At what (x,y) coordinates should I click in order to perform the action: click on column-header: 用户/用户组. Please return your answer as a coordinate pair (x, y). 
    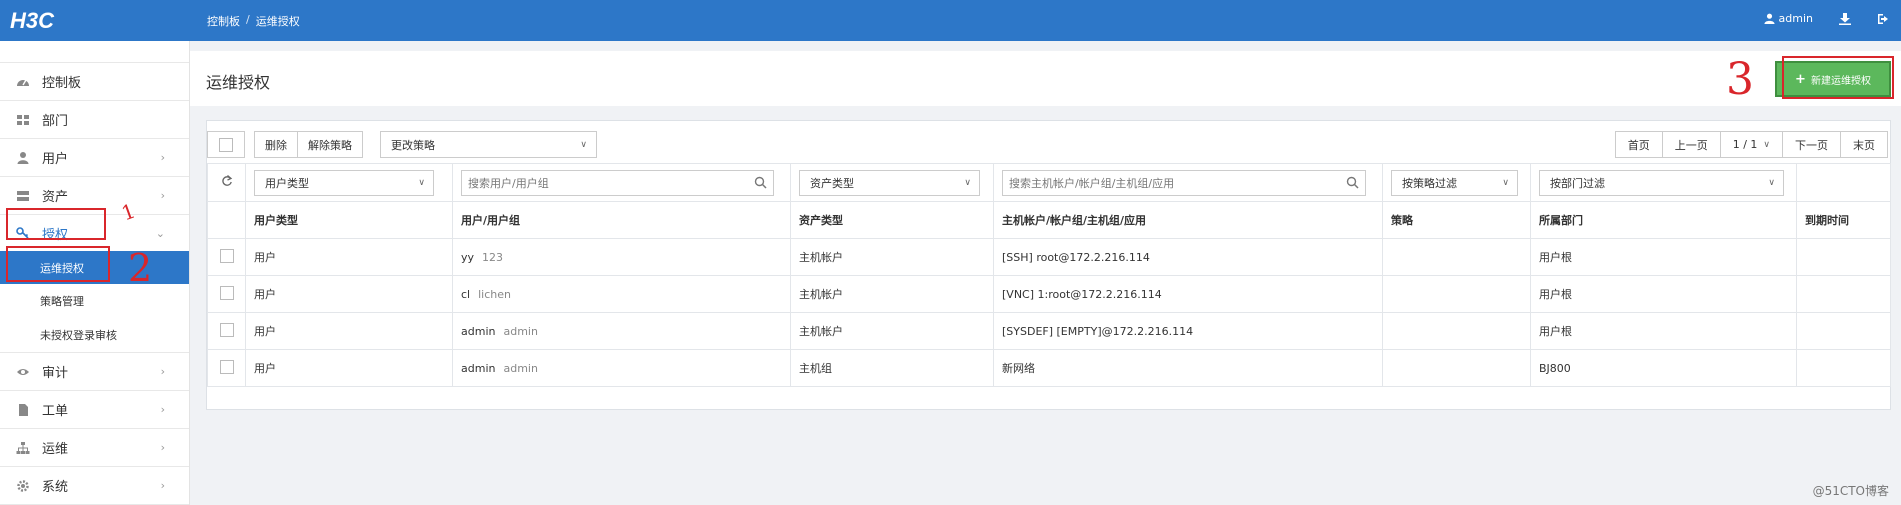
    Looking at the image, I should click on (621, 220).